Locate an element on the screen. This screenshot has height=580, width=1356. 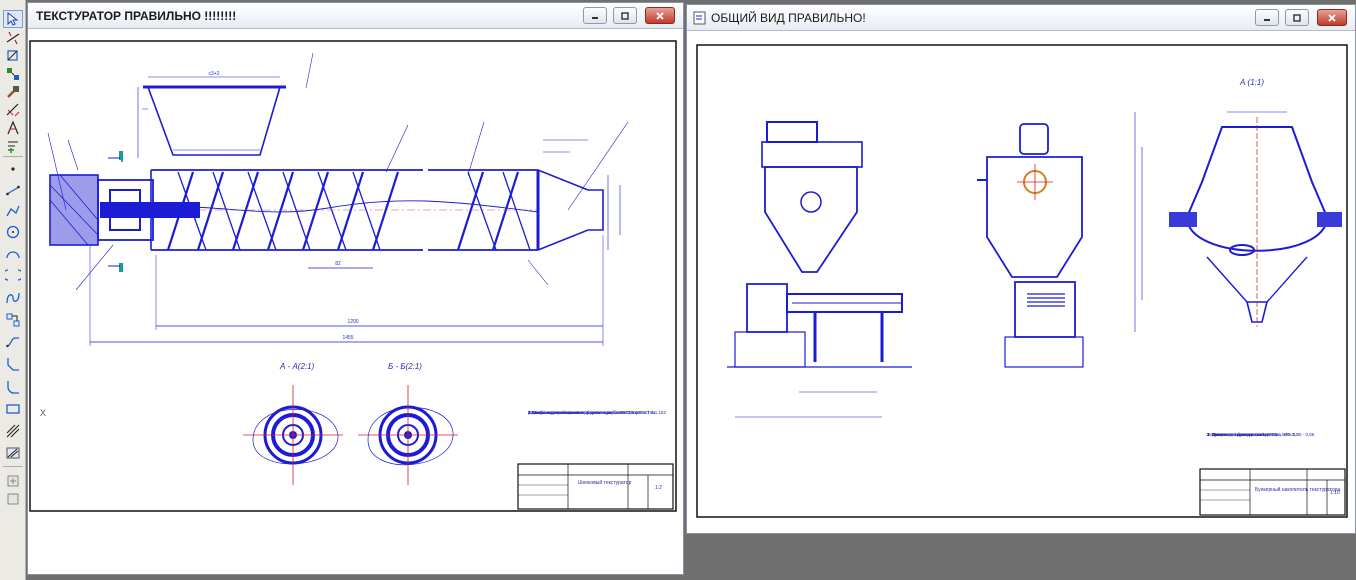
svg-text: 82 is located at coordinates (338, 264).